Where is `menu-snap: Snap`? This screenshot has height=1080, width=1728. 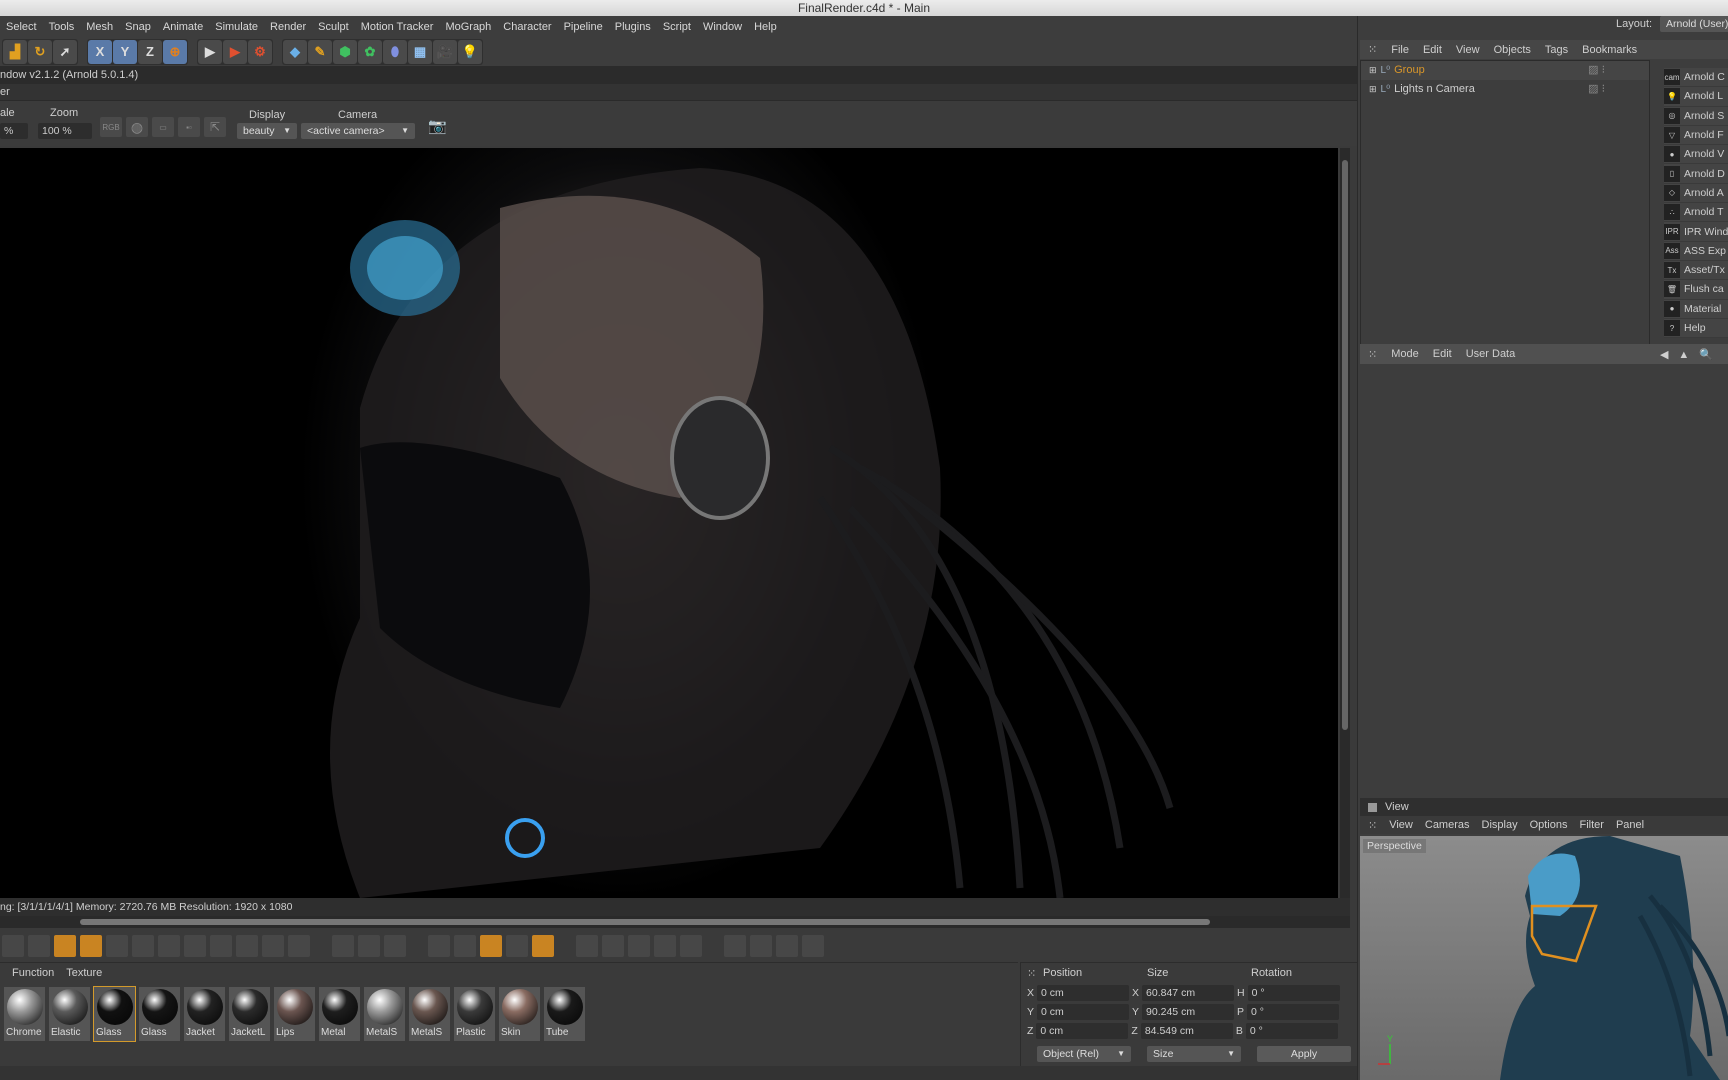
menu-snap: Snap is located at coordinates (138, 27).